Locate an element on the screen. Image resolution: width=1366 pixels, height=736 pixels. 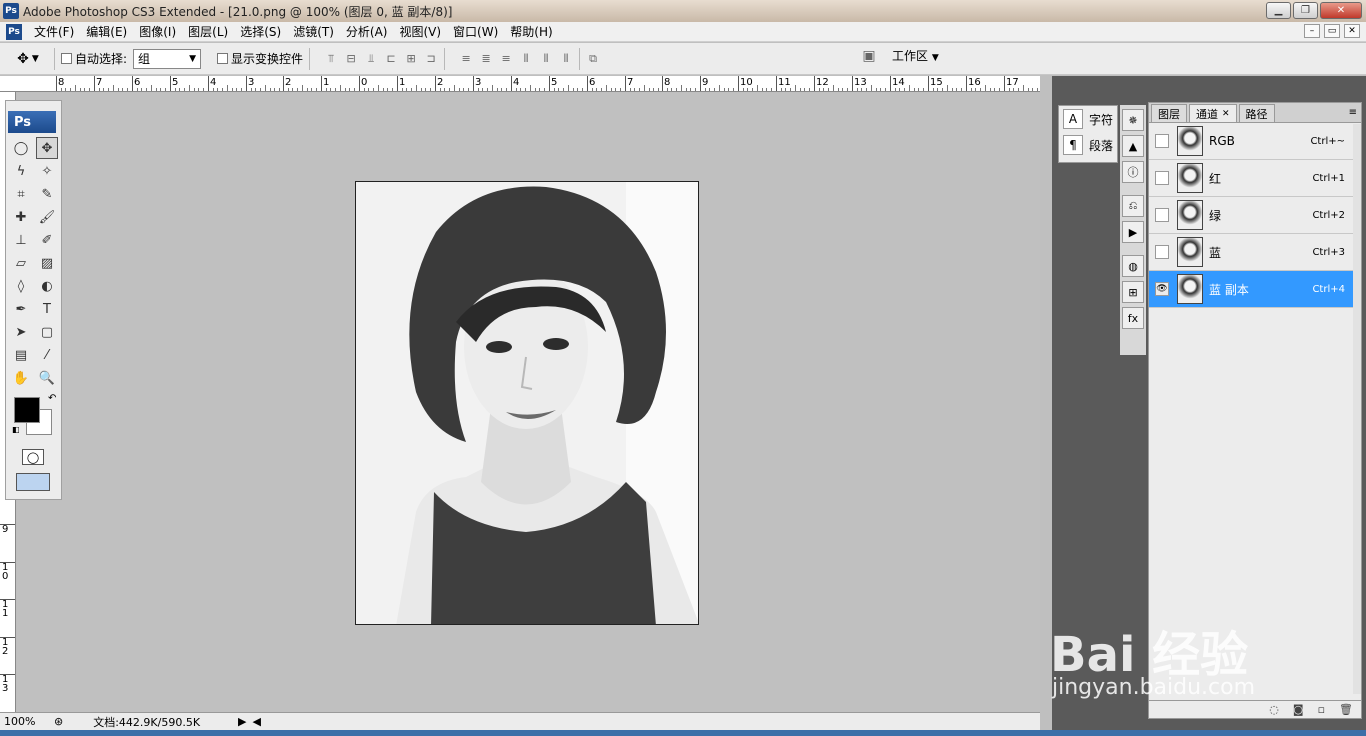
pen-tool-icon: ✒ is located at coordinates (21, 309).